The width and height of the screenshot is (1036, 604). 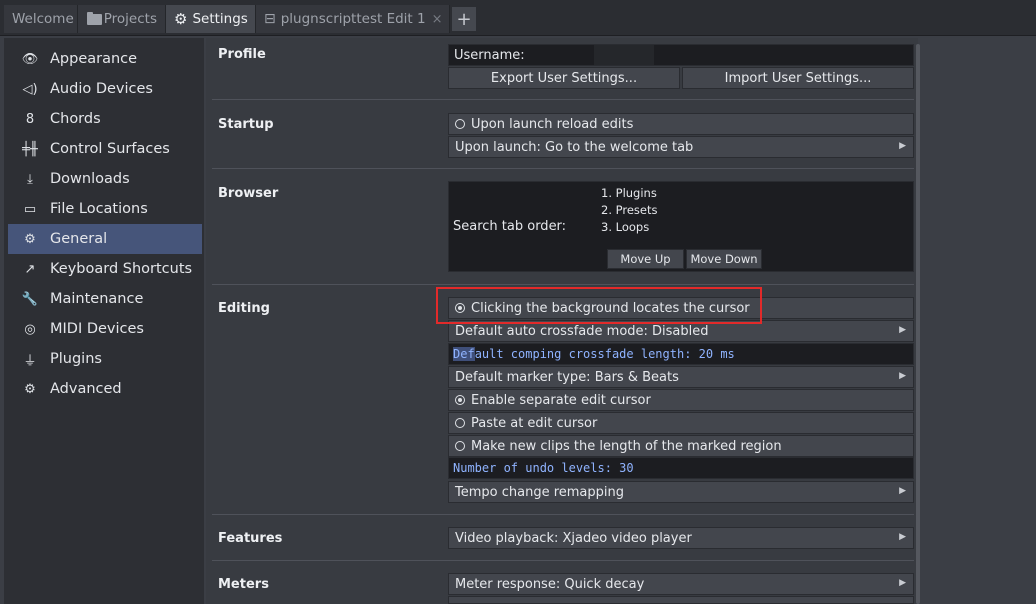 What do you see at coordinates (681, 492) in the screenshot?
I see `tempo-change-remapping-dropdown: Tempo change remapping ▶` at bounding box center [681, 492].